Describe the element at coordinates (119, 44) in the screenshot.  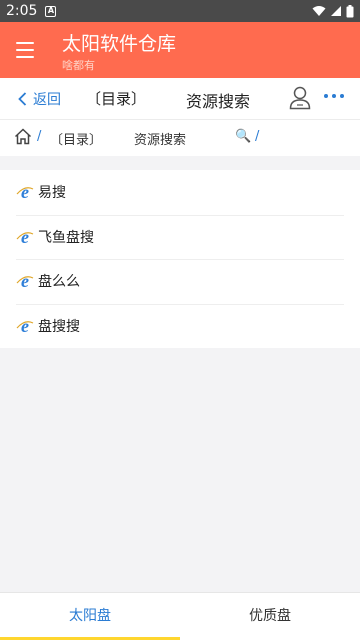
I see `app-title: 太阳软件仓库` at that location.